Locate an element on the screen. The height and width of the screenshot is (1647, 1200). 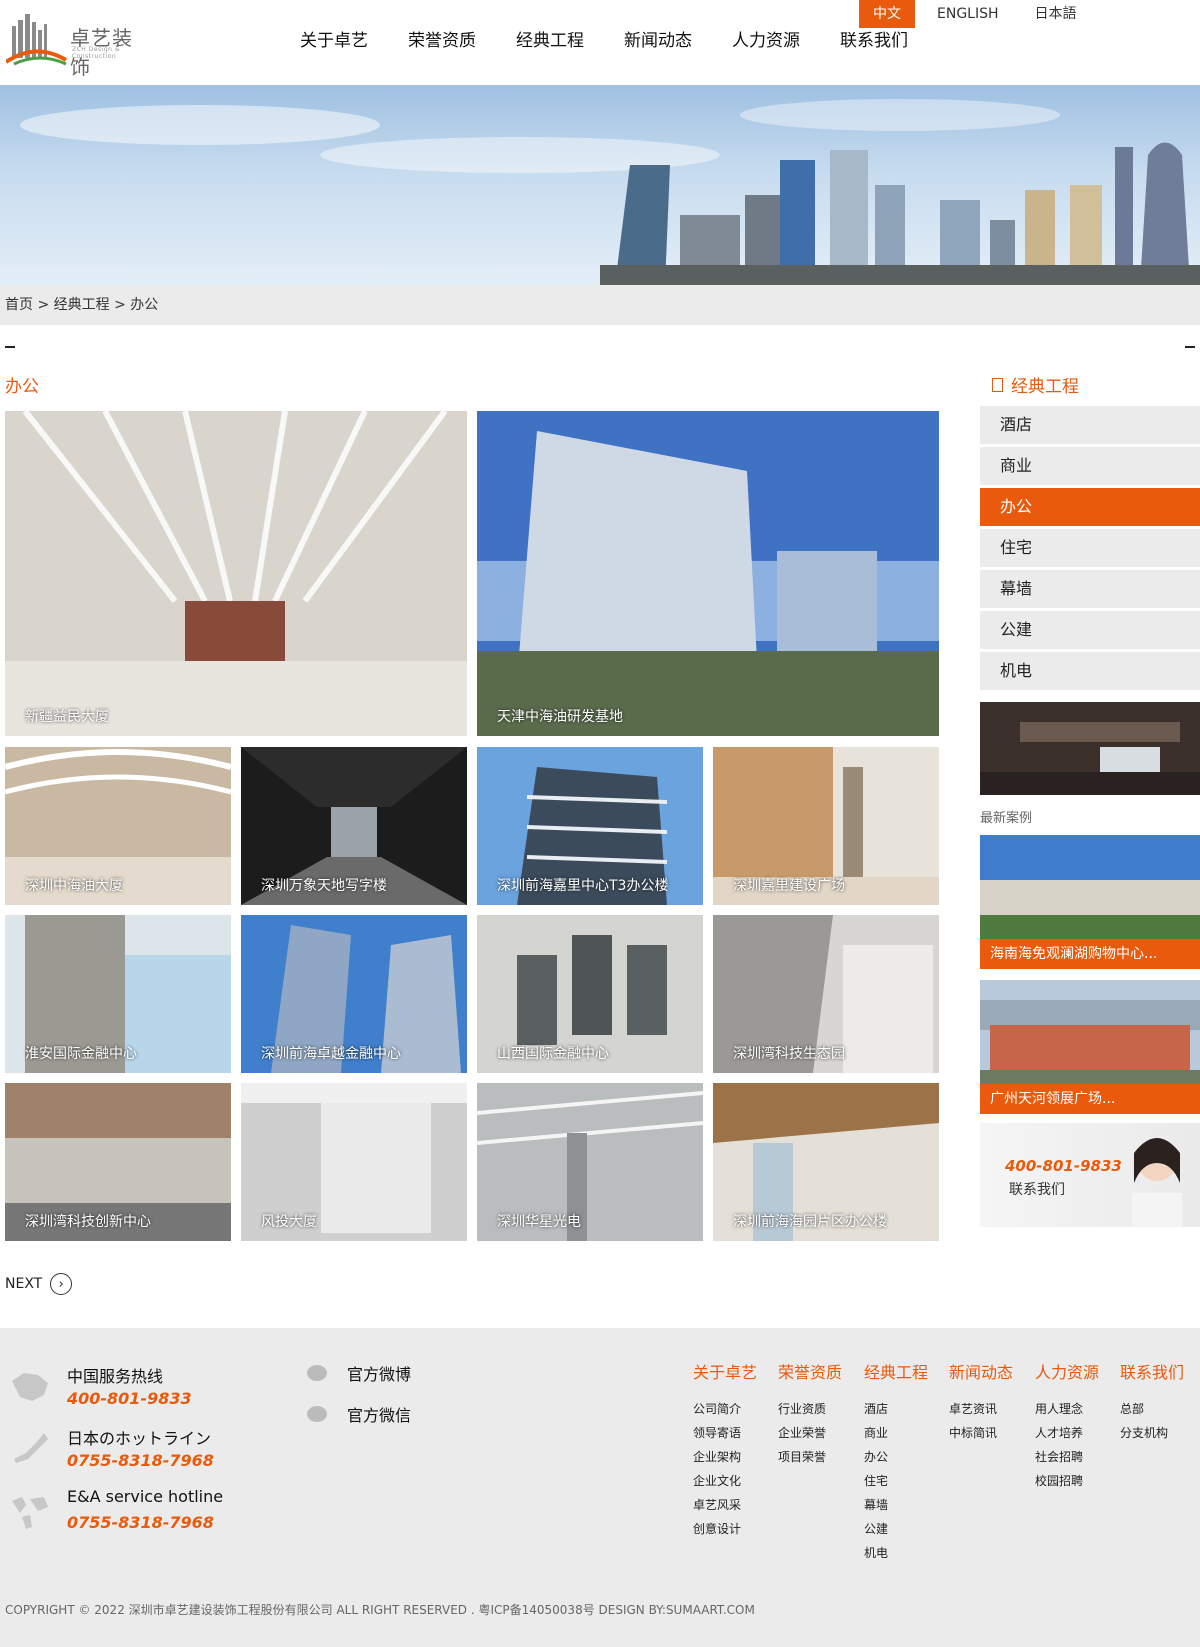
footer-link: 办公 is located at coordinates (896, 1457).